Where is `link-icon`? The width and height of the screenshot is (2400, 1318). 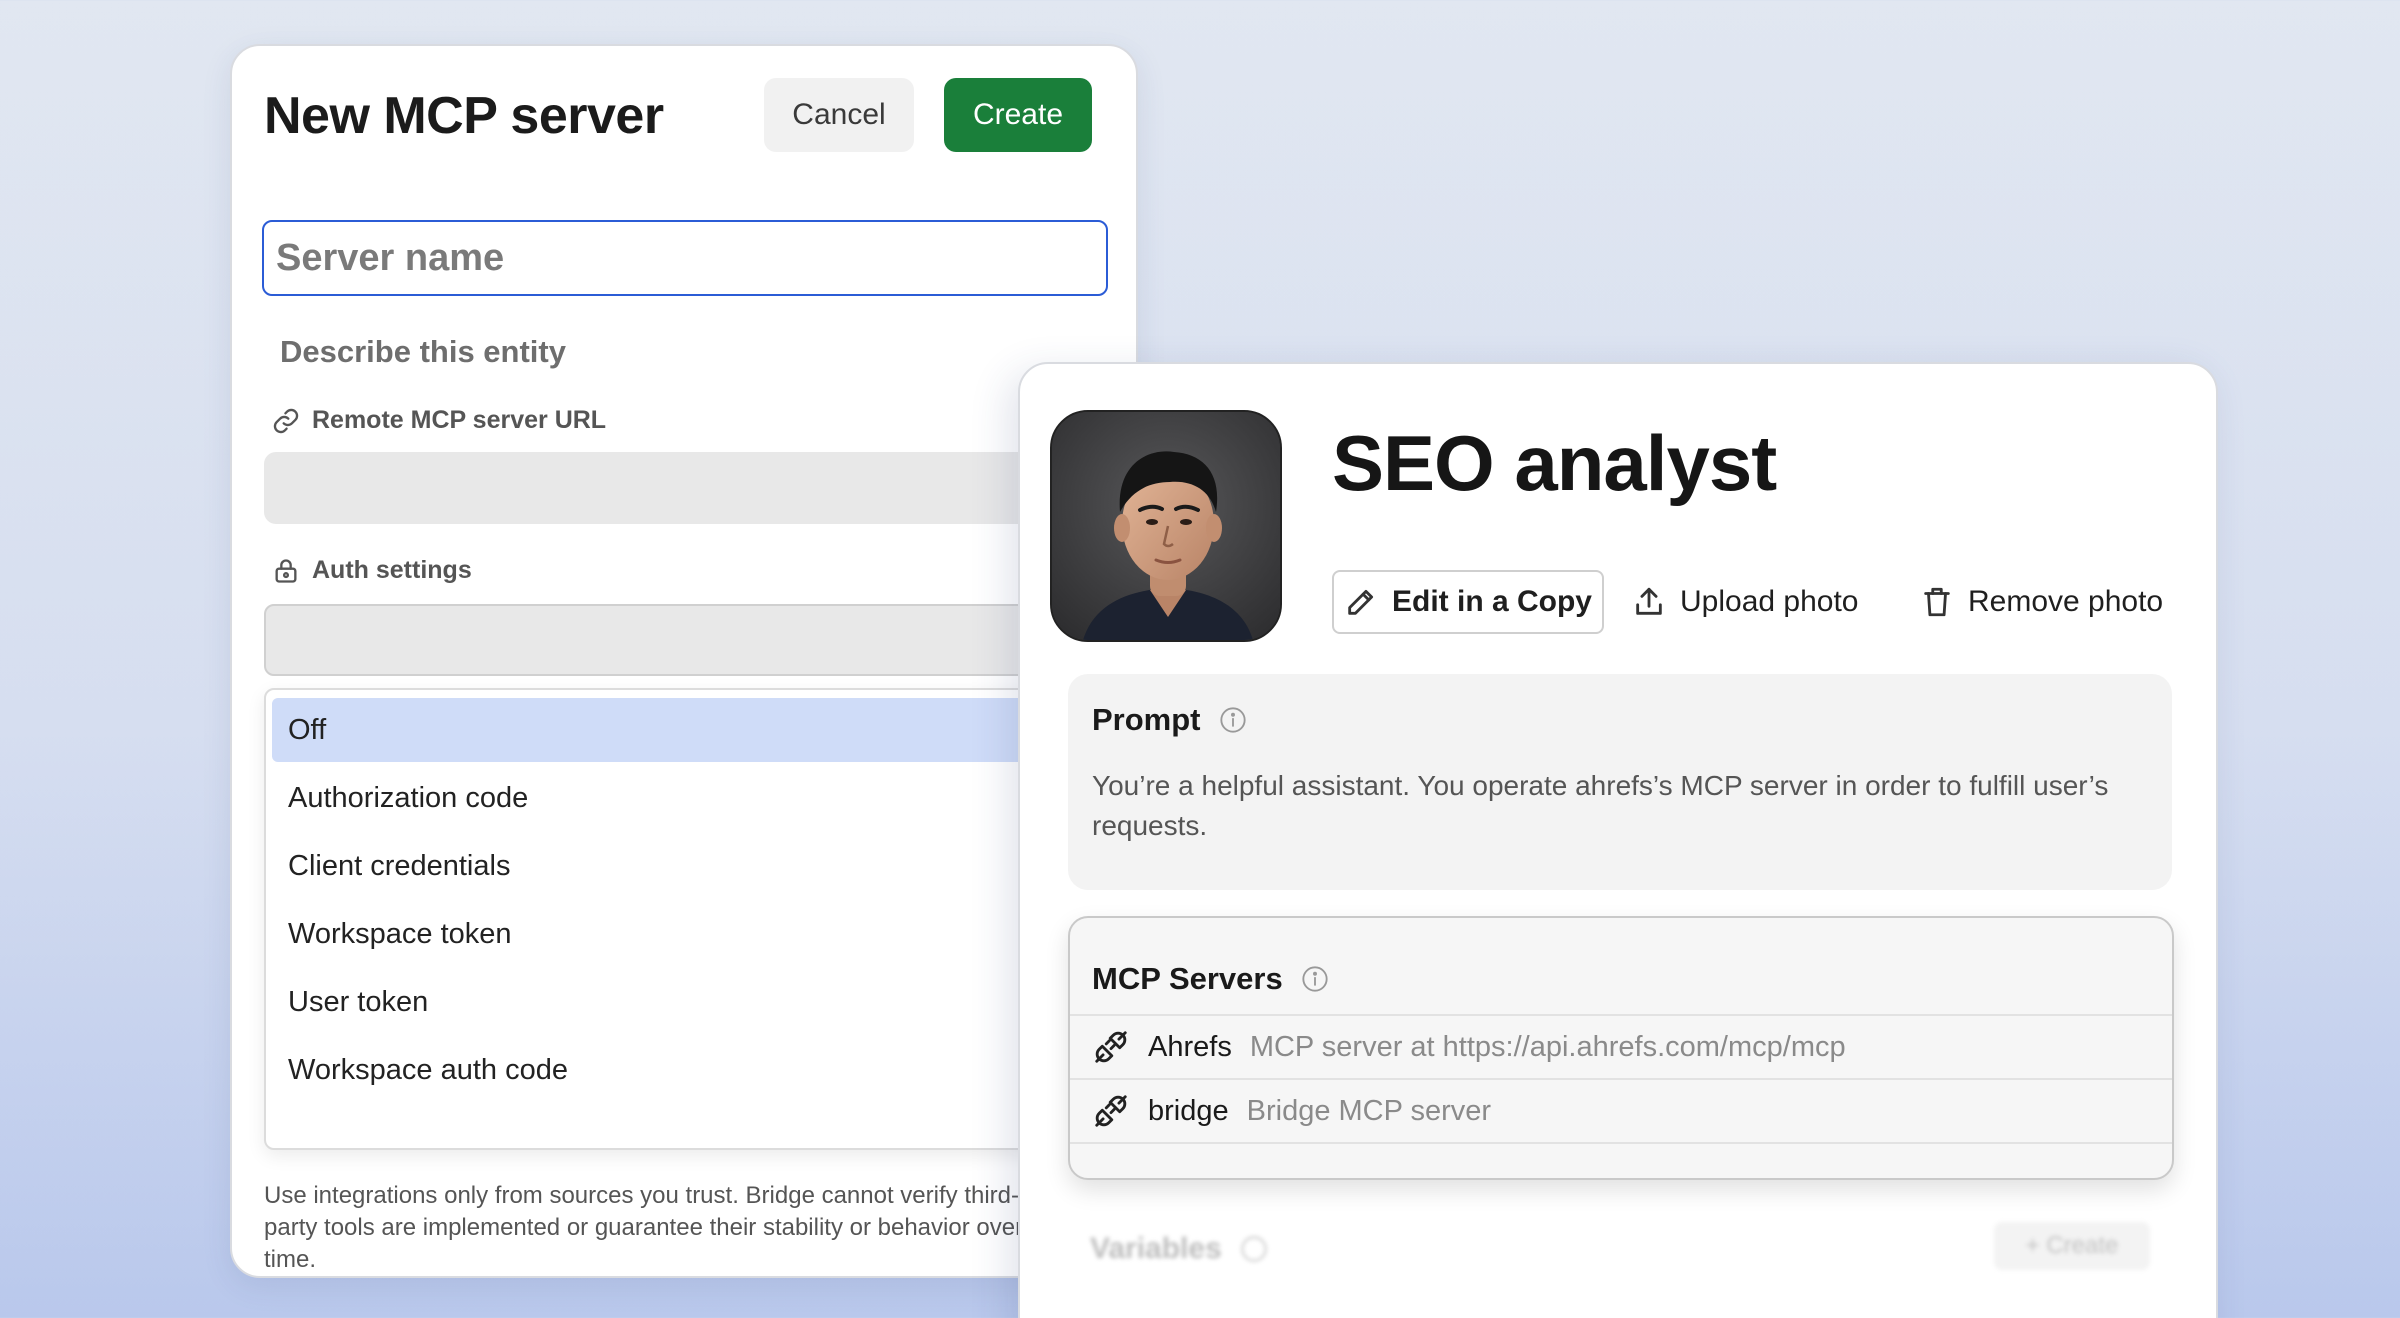 link-icon is located at coordinates (286, 420).